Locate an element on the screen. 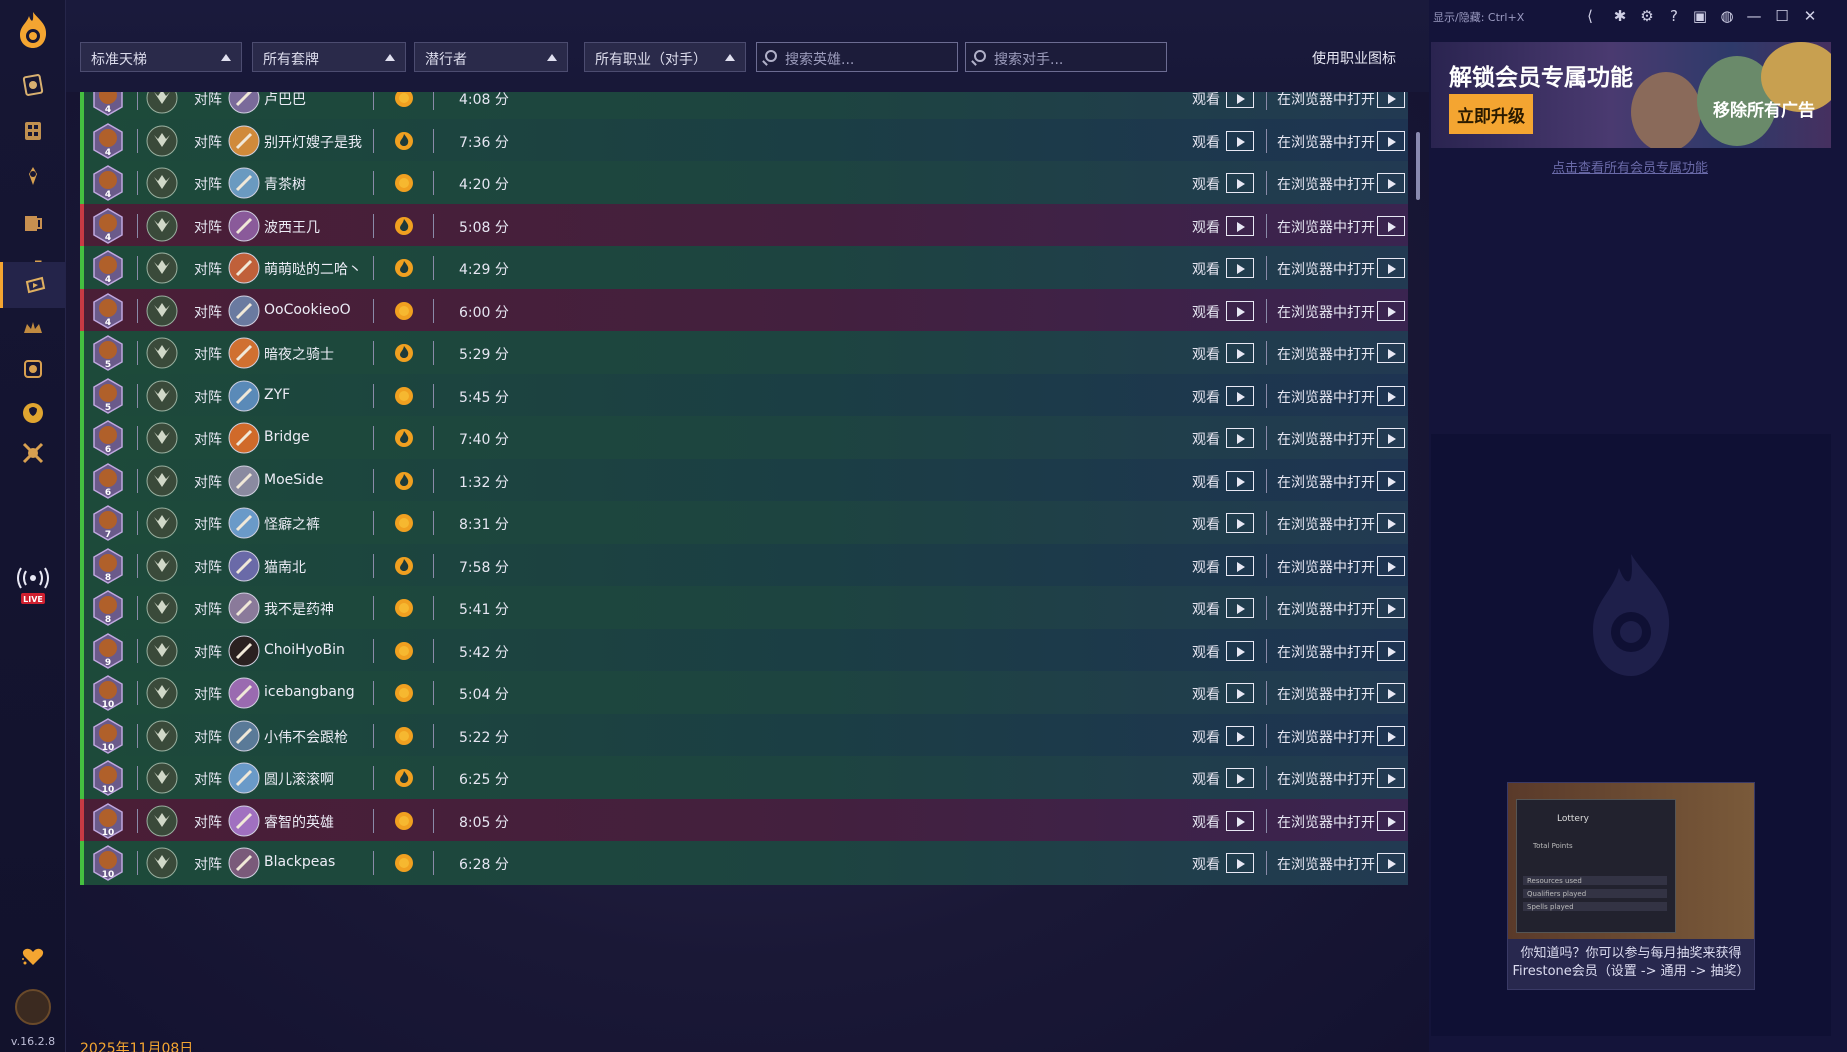 The height and width of the screenshot is (1052, 1847). help-icon: ? is located at coordinates (1674, 16).